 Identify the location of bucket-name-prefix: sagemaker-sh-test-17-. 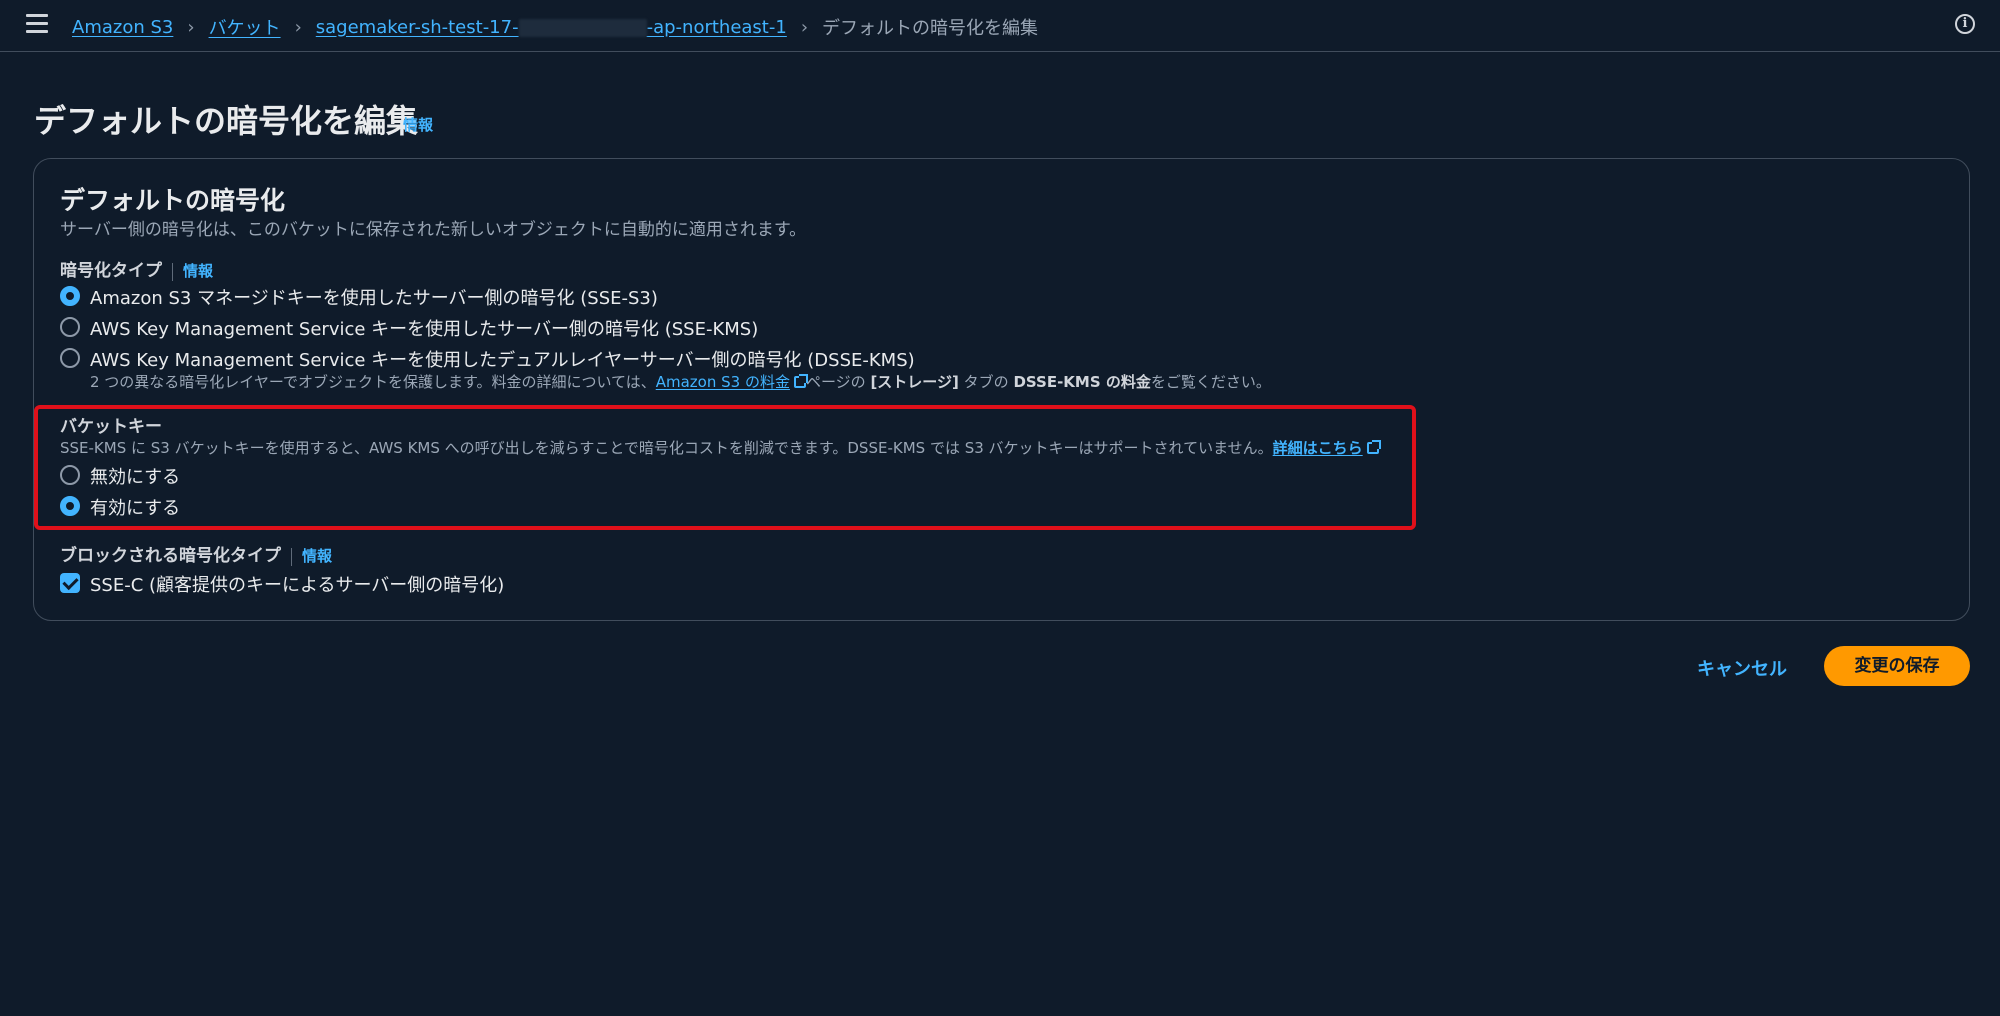
(417, 27).